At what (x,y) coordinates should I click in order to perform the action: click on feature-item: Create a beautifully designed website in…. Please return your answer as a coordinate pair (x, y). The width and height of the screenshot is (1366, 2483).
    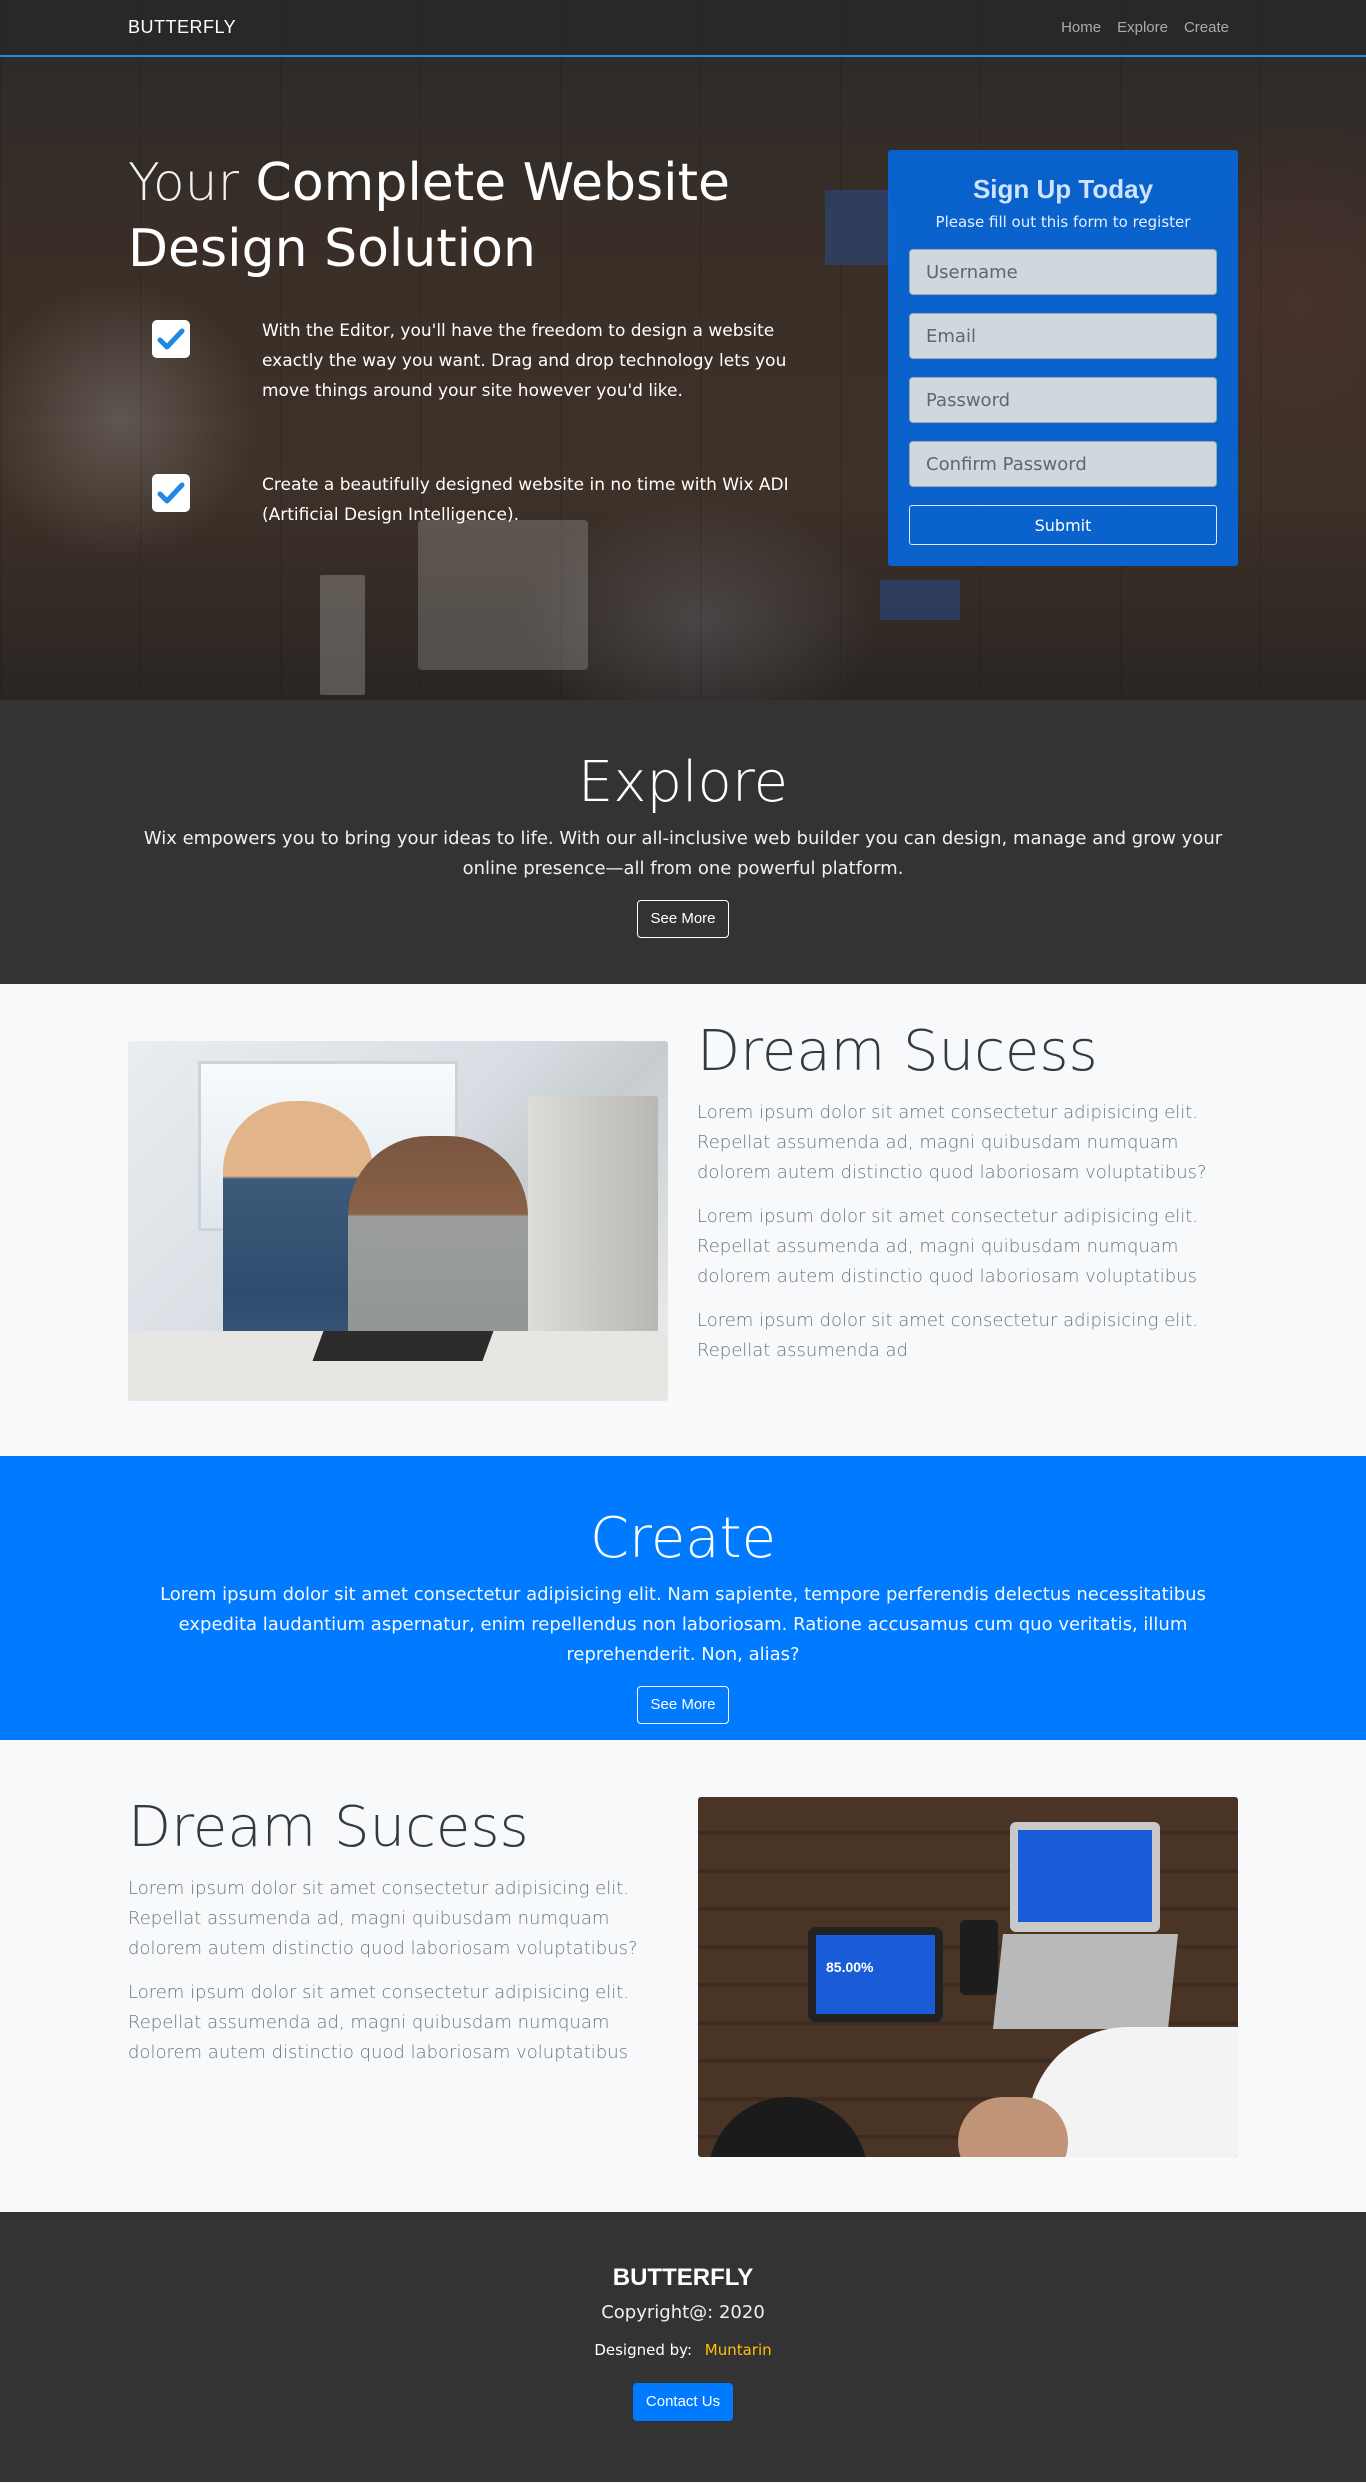
    Looking at the image, I should click on (492, 500).